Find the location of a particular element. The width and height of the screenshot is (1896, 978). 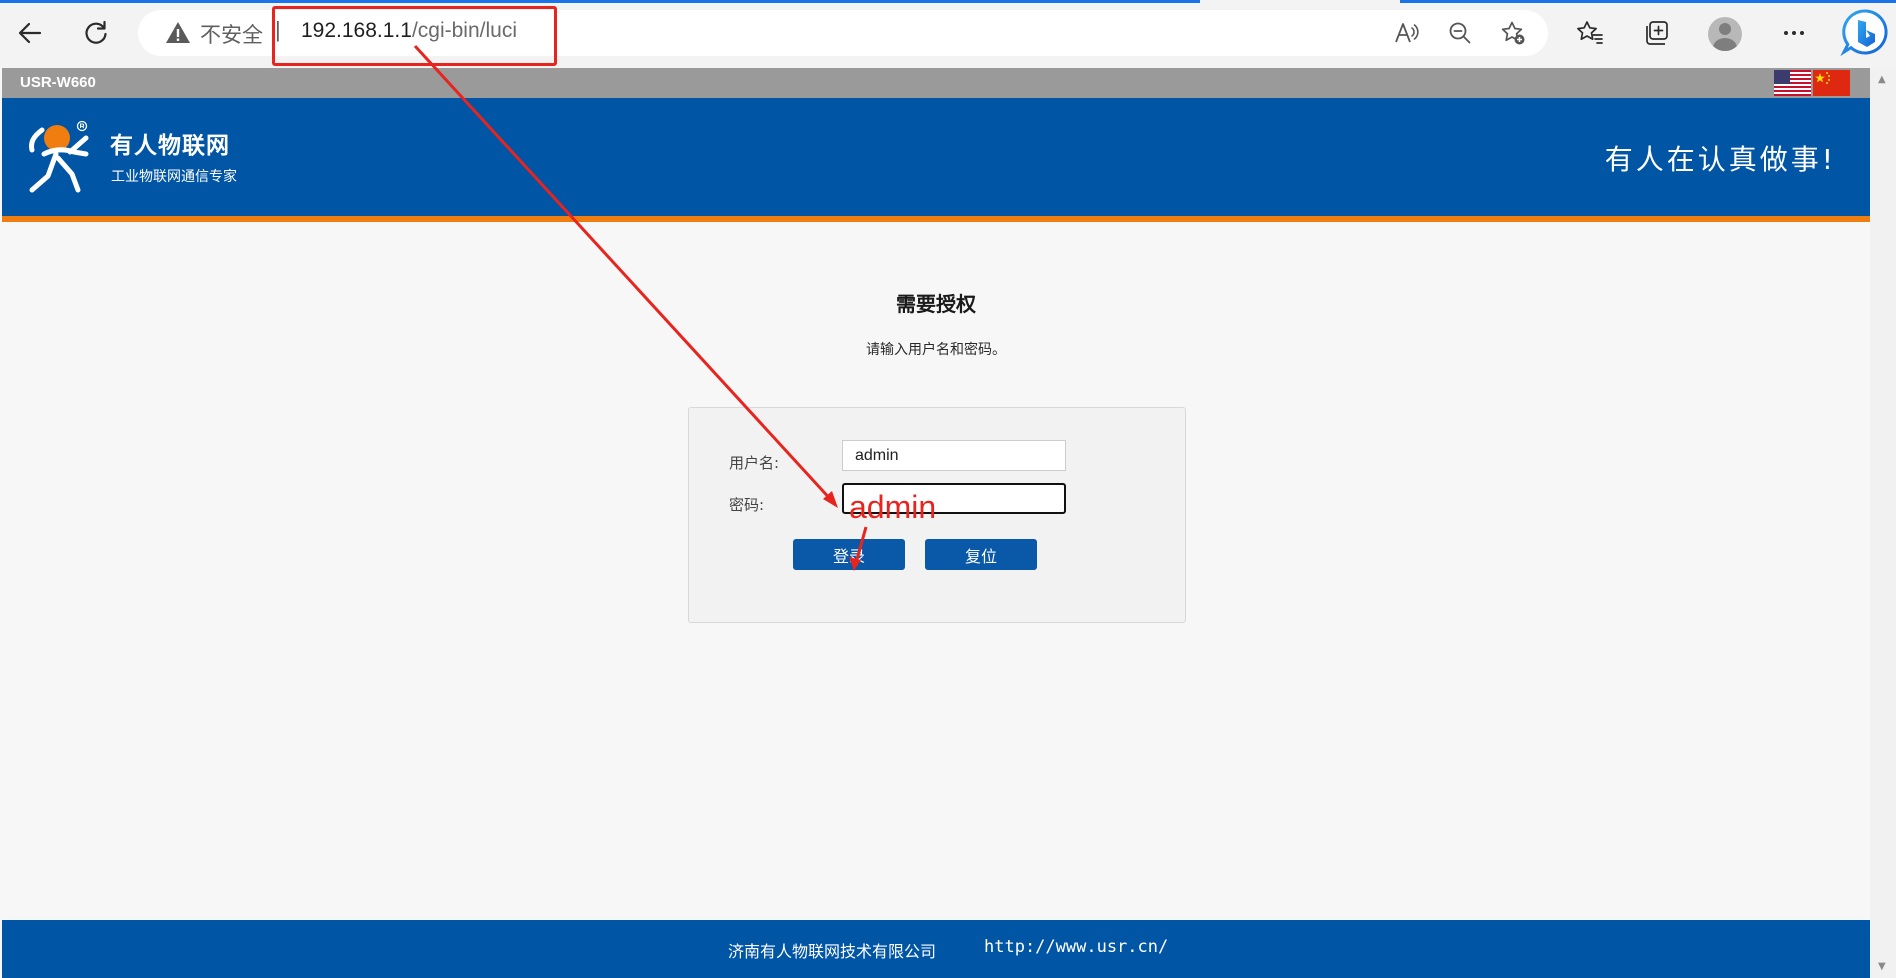

star-add-icon is located at coordinates (1513, 33).